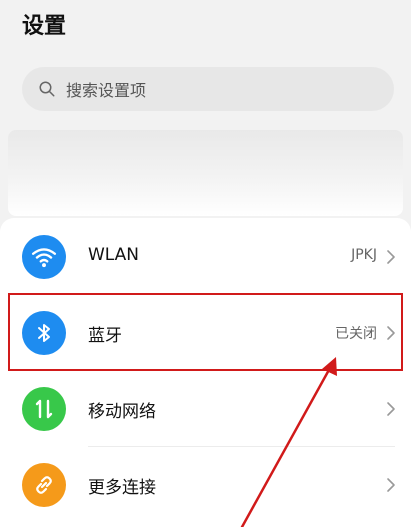  I want to click on search-bar: 搜索设置项, so click(208, 89).